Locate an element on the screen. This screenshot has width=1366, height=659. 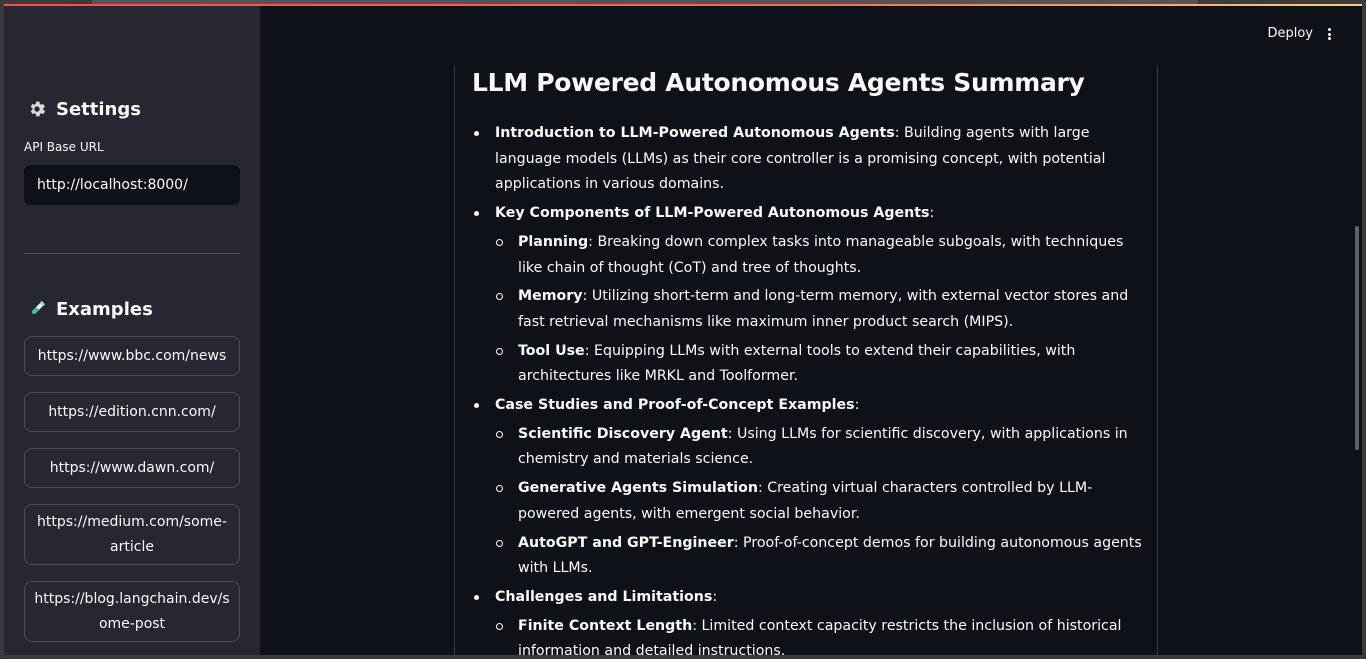
examples-heading: Examples is located at coordinates (89, 309).